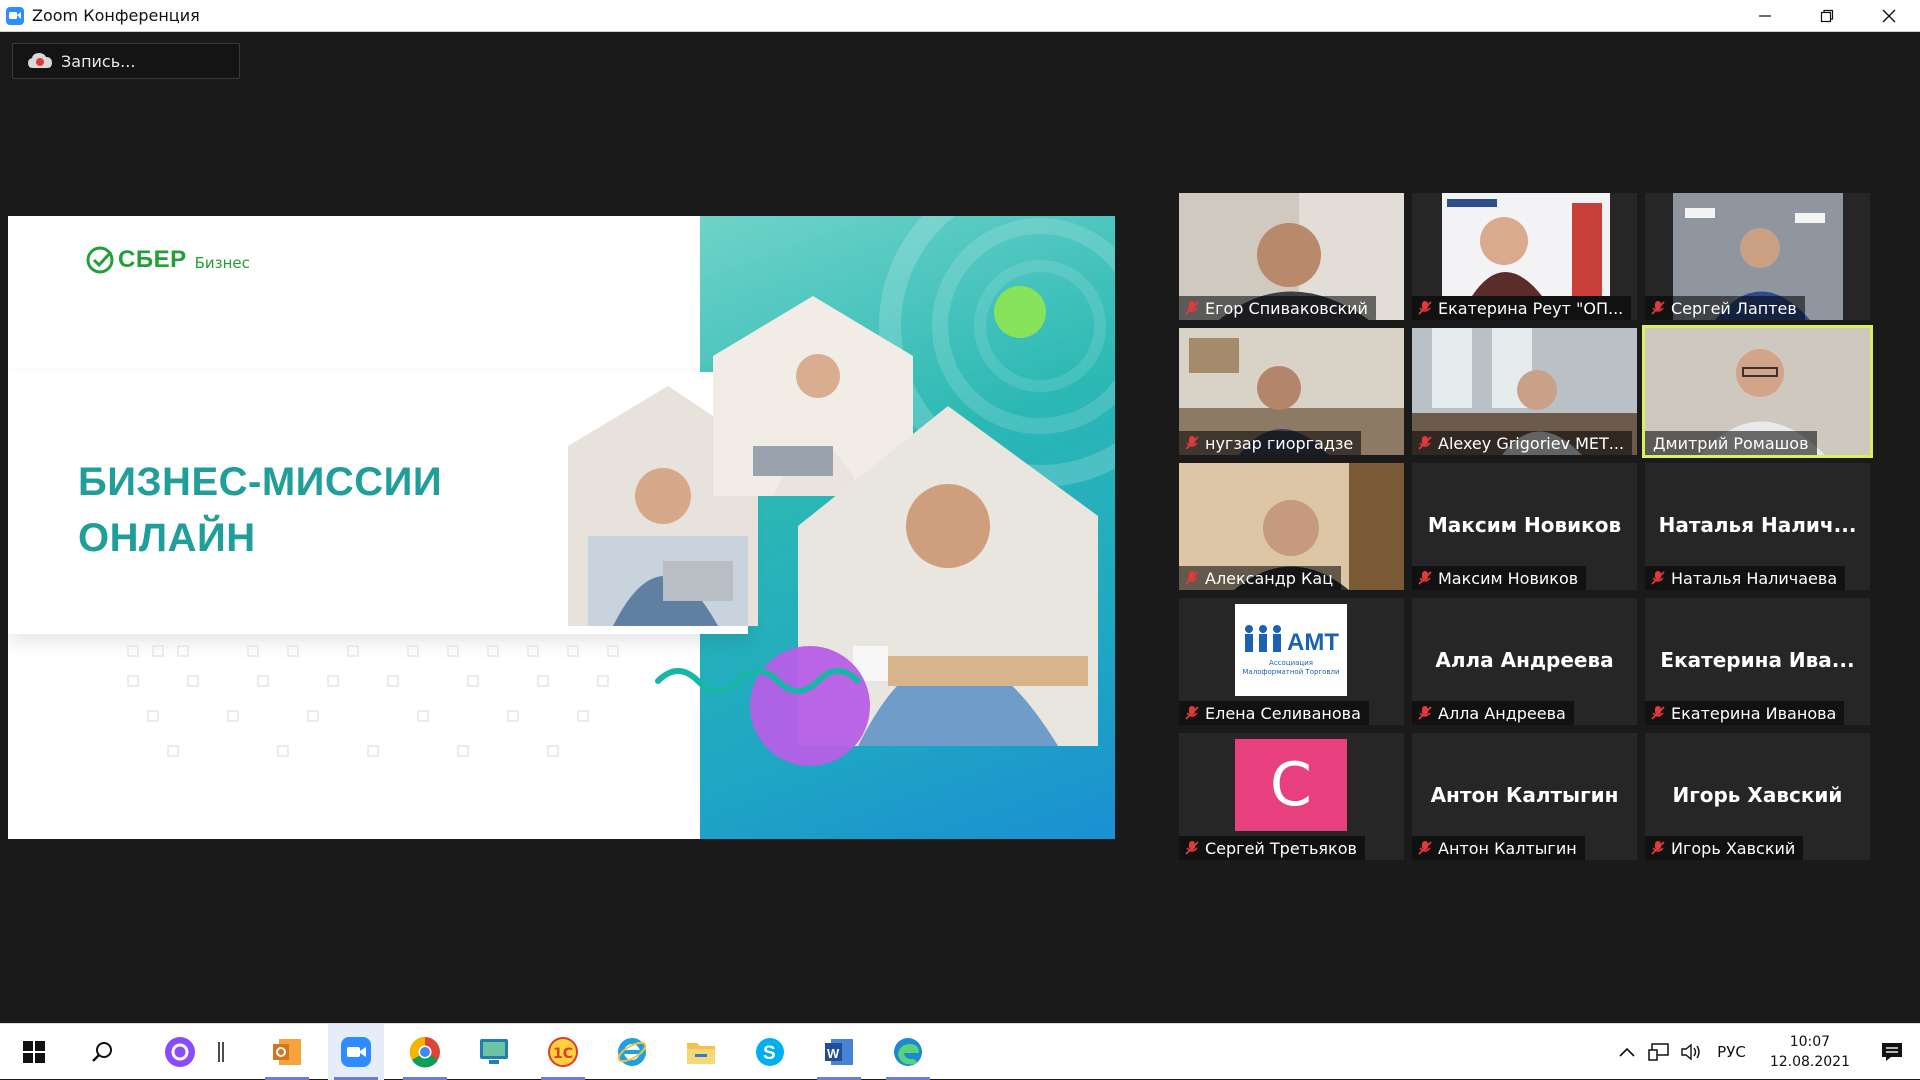 Image resolution: width=1920 pixels, height=1080 pixels. I want to click on participant-name-bar: Антон Калтыгин, so click(1498, 848).